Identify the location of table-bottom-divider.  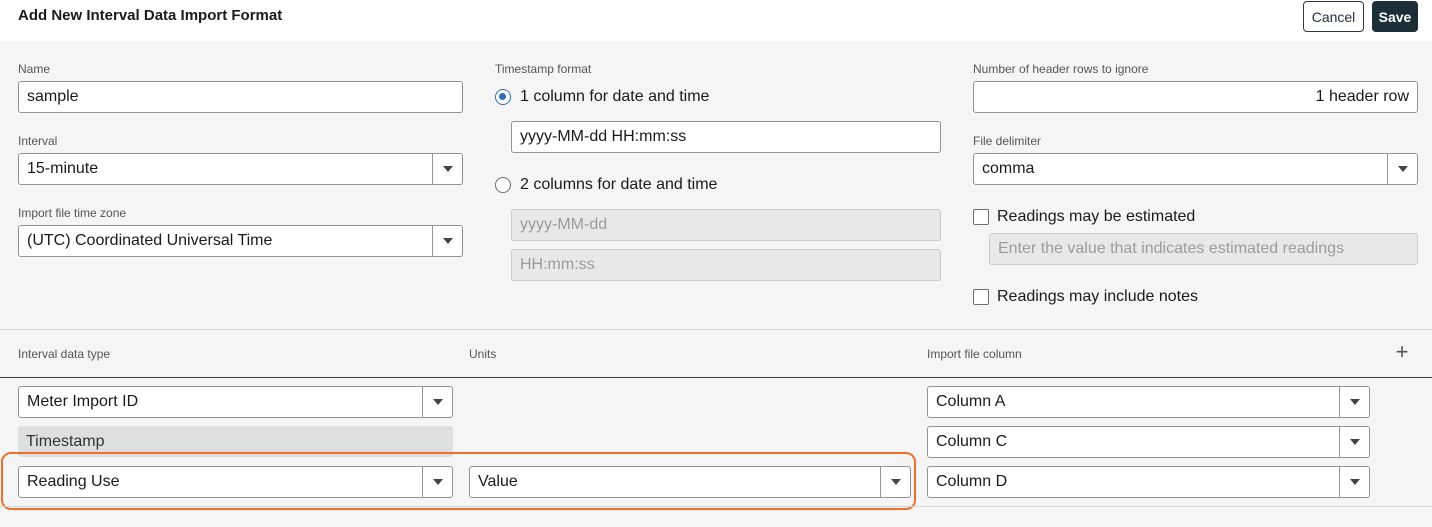
(716, 506).